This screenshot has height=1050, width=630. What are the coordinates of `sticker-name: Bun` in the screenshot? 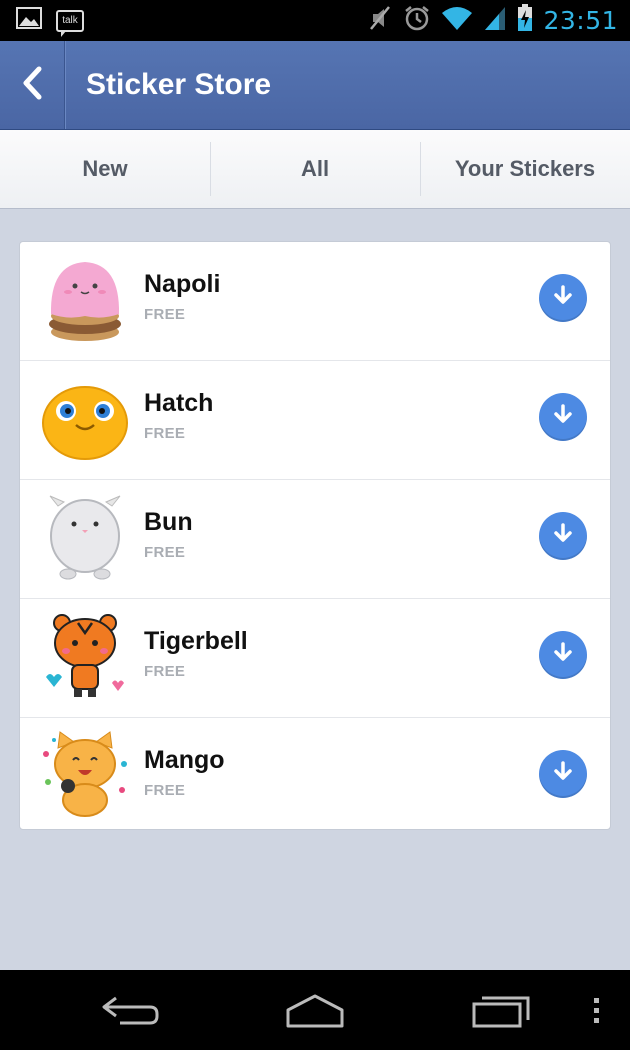 It's located at (168, 522).